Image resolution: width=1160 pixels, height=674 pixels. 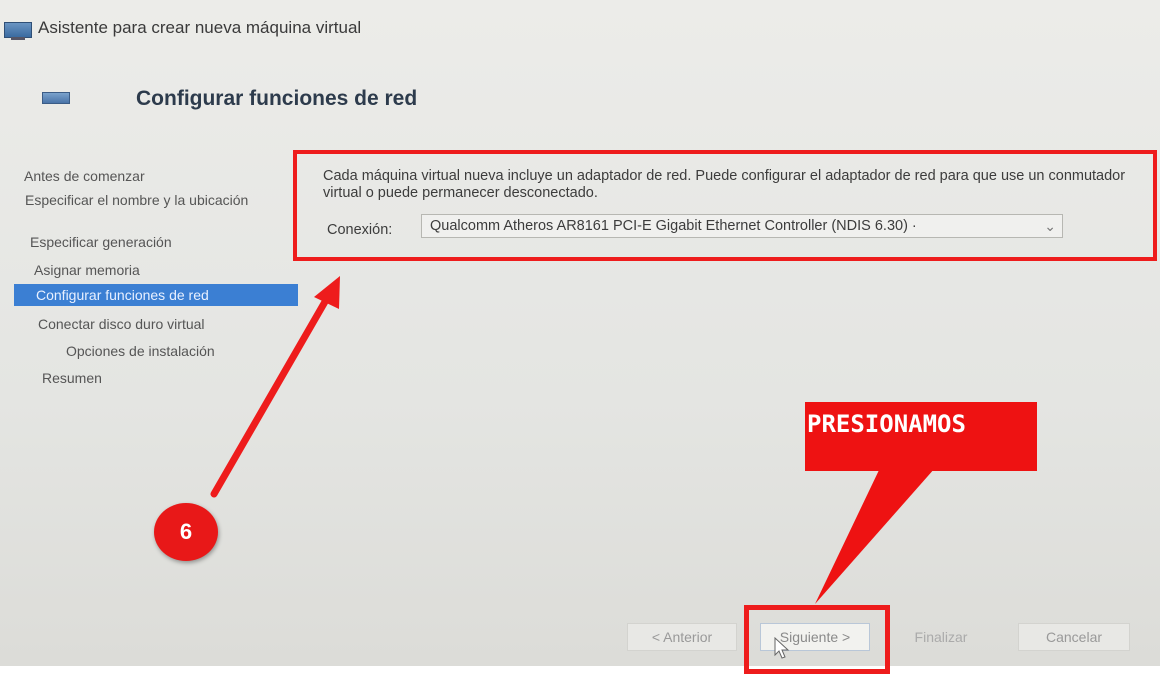 What do you see at coordinates (782, 648) in the screenshot?
I see `mouse-pointer-icon` at bounding box center [782, 648].